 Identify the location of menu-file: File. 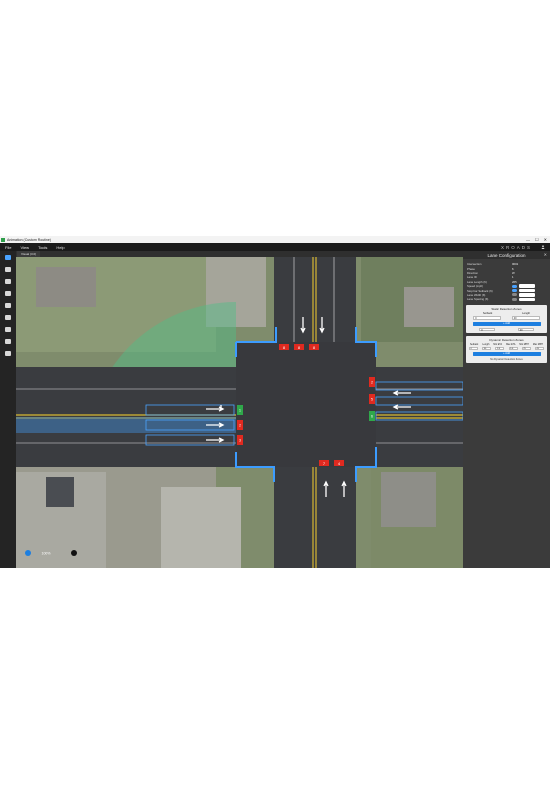
(8, 247).